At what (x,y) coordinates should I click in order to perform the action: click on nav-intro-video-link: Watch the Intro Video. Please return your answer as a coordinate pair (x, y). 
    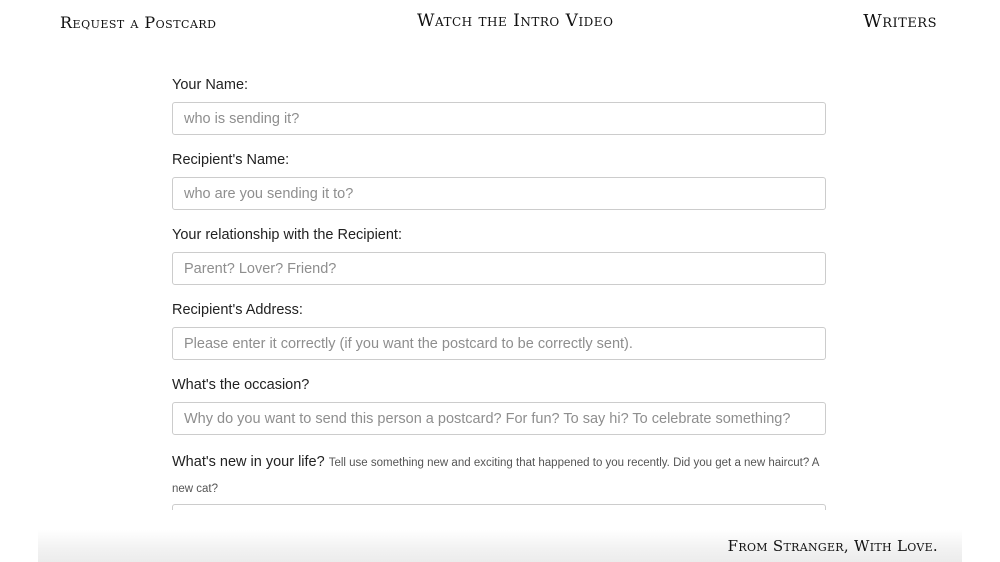
    Looking at the image, I should click on (515, 21).